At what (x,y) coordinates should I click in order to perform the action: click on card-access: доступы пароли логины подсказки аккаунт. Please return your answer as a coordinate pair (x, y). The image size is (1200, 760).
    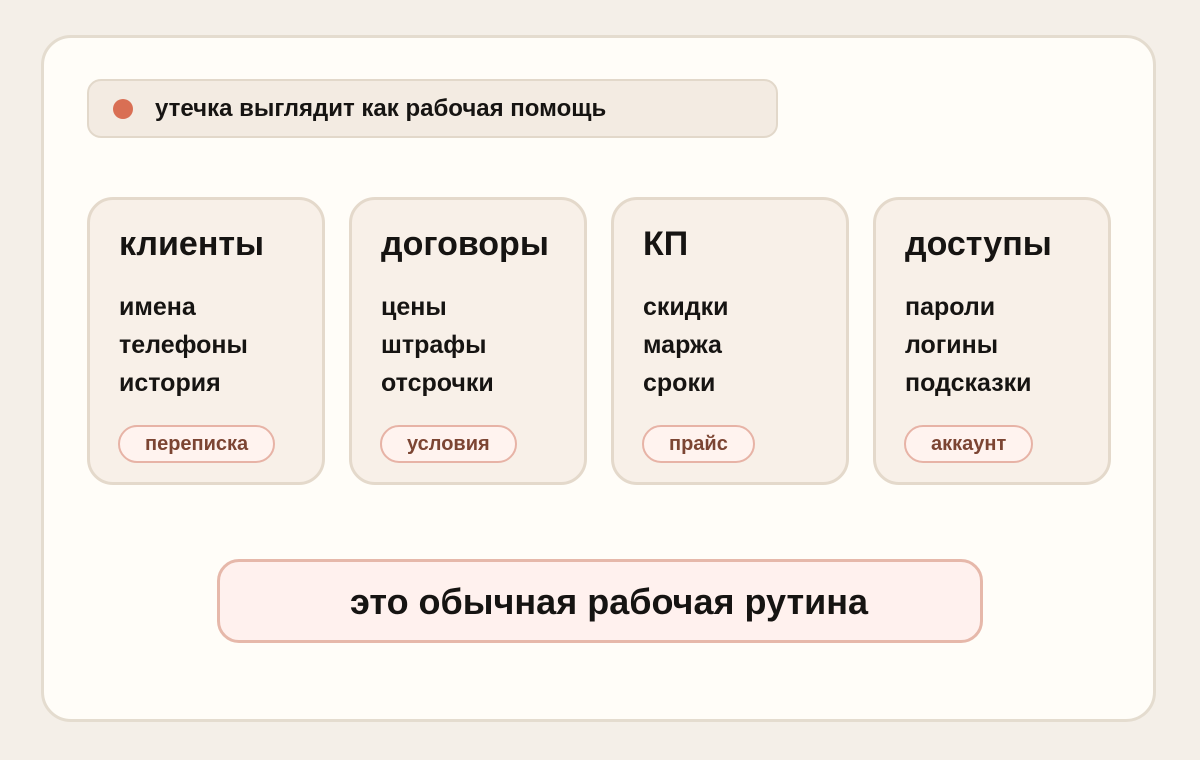
    Looking at the image, I should click on (992, 341).